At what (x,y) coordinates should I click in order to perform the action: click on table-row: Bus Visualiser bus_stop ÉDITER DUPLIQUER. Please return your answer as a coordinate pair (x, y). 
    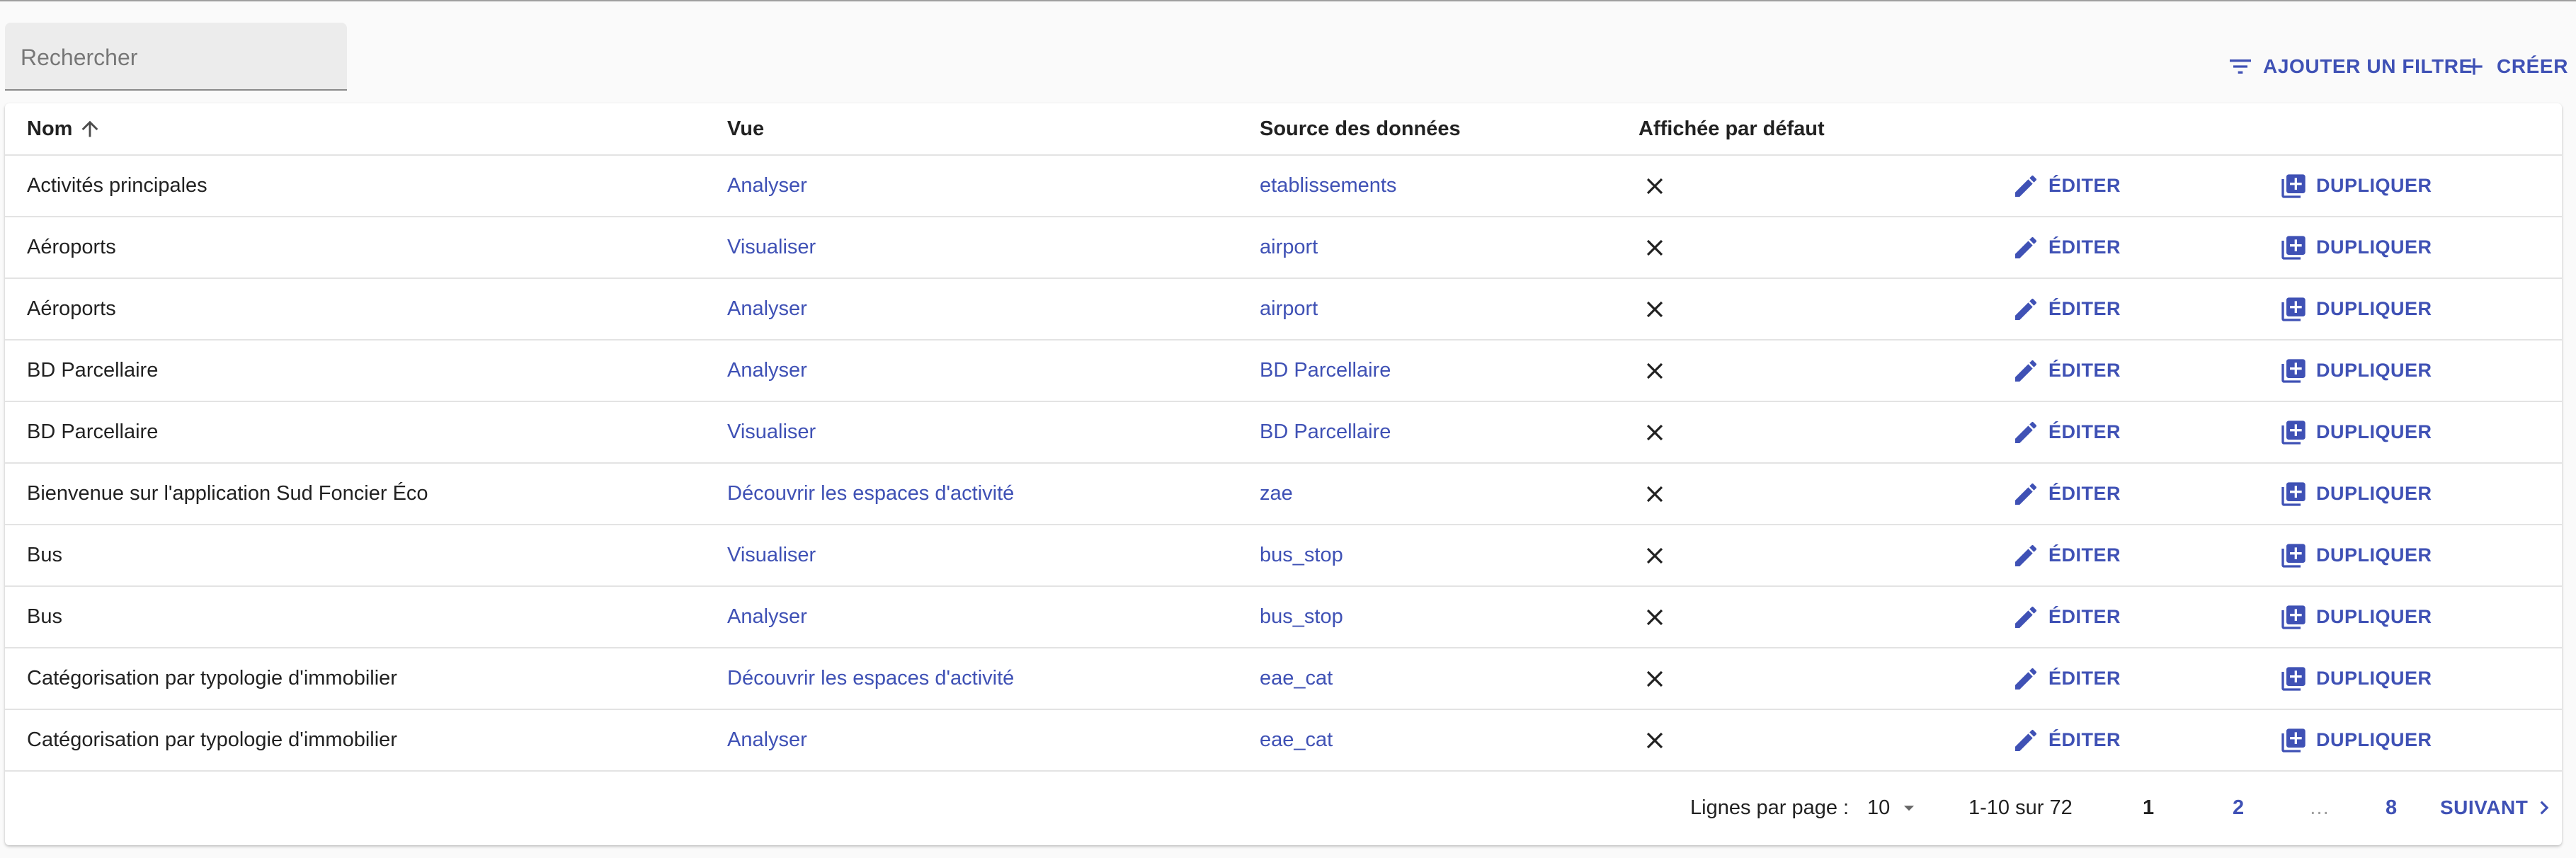
    Looking at the image, I should click on (1284, 556).